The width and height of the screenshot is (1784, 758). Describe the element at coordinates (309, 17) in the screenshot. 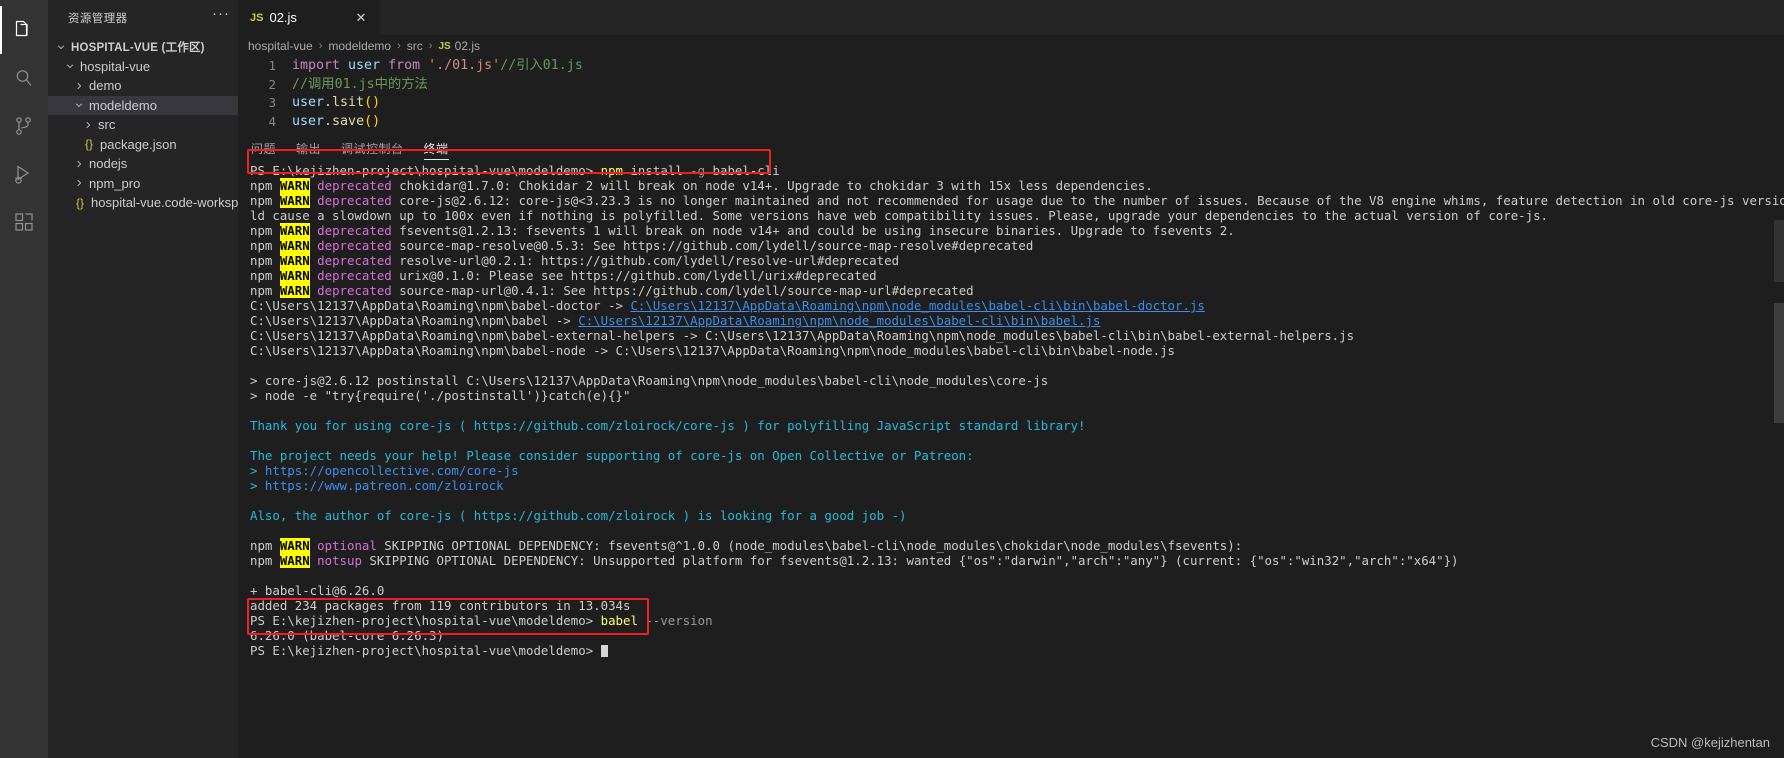

I see `tab-02js: JS 02.js ✕` at that location.